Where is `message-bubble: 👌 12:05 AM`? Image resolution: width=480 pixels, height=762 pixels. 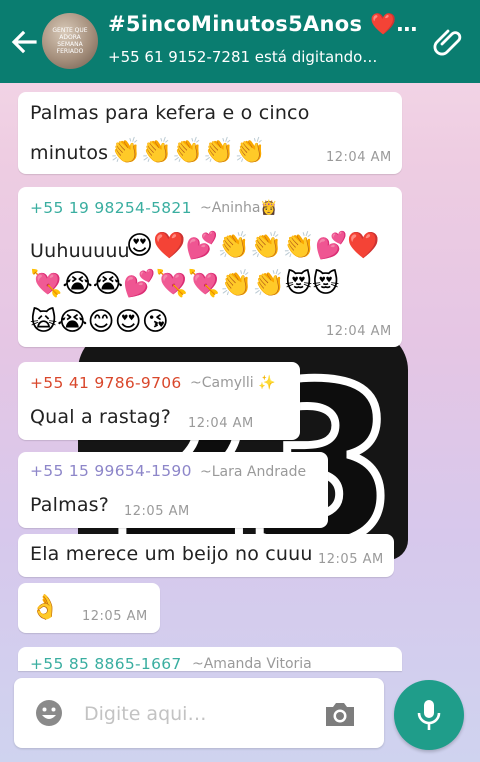 message-bubble: 👌 12:05 AM is located at coordinates (89, 608).